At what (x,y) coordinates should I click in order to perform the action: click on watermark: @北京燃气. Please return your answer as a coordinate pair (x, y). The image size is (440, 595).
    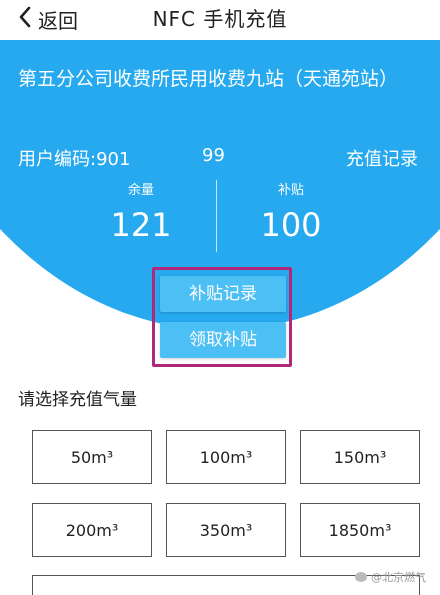
    Looking at the image, I should click on (390, 577).